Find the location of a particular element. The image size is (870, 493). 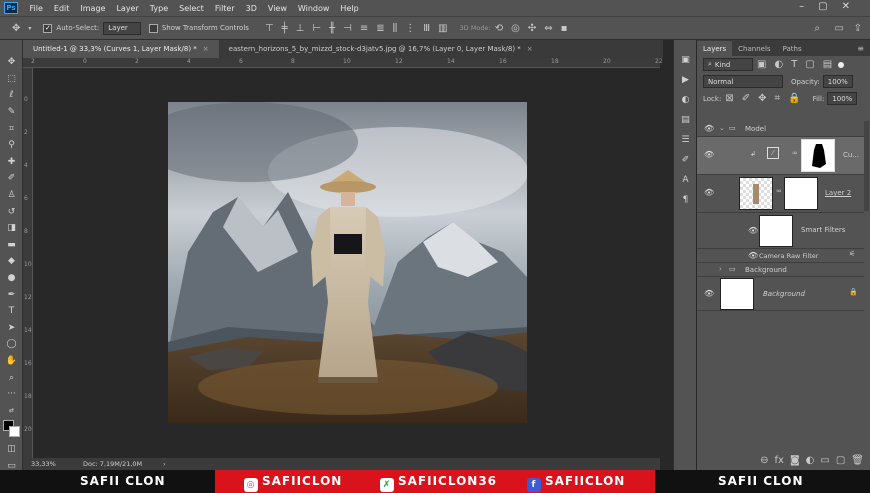

panel-scrollbar is located at coordinates (866, 166).